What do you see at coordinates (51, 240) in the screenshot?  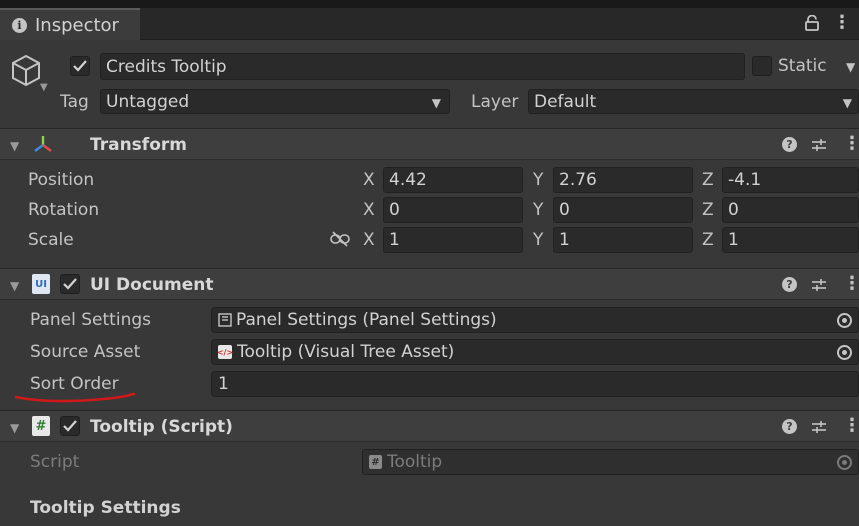 I see `scale-label: Scale` at bounding box center [51, 240].